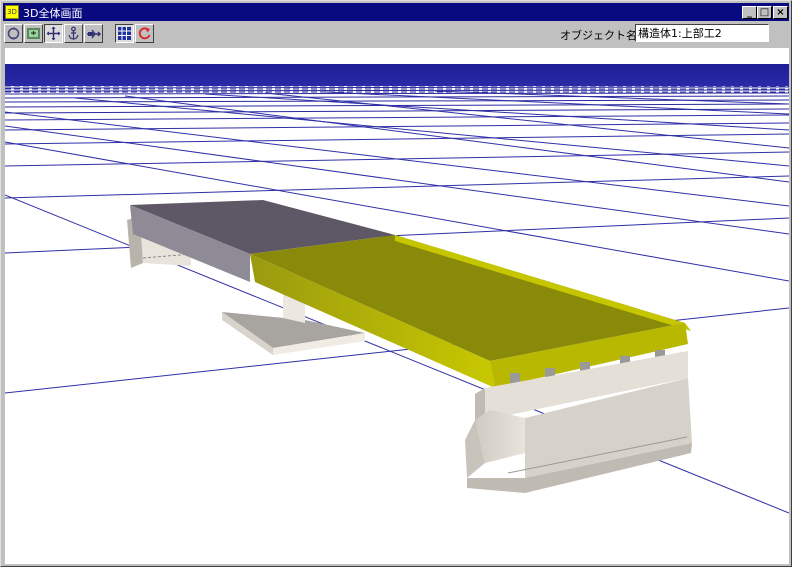 The image size is (792, 567). What do you see at coordinates (702, 33) in the screenshot?
I see `object-name-field` at bounding box center [702, 33].